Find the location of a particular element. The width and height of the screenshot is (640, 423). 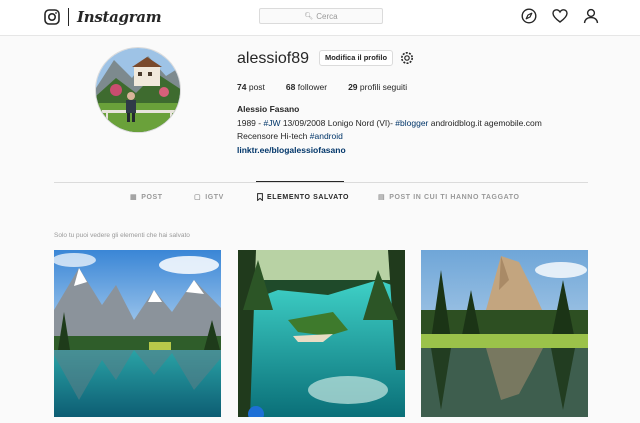

hashtag-link: #android is located at coordinates (326, 136).